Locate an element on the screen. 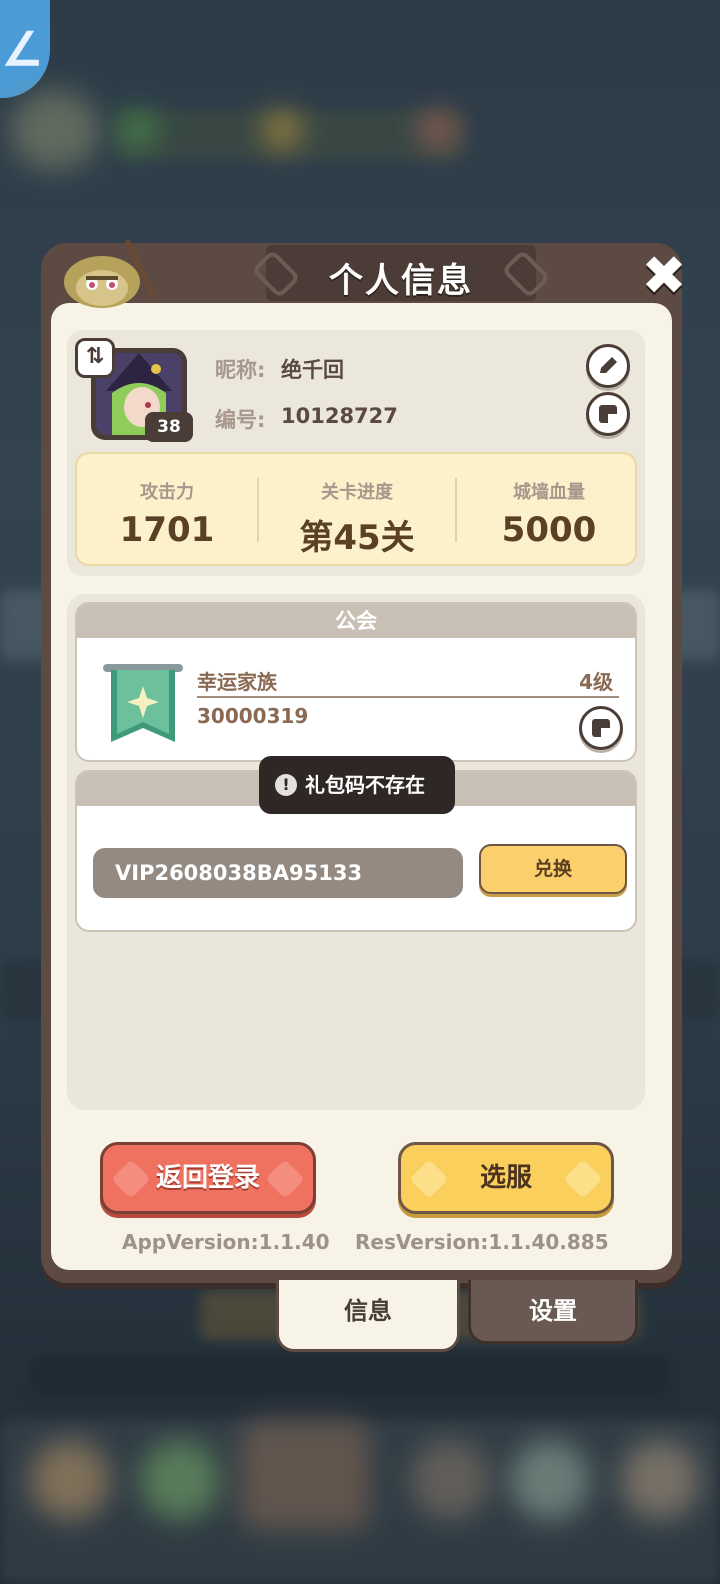 The height and width of the screenshot is (1584, 720). guild-banner-icon is located at coordinates (143, 703).